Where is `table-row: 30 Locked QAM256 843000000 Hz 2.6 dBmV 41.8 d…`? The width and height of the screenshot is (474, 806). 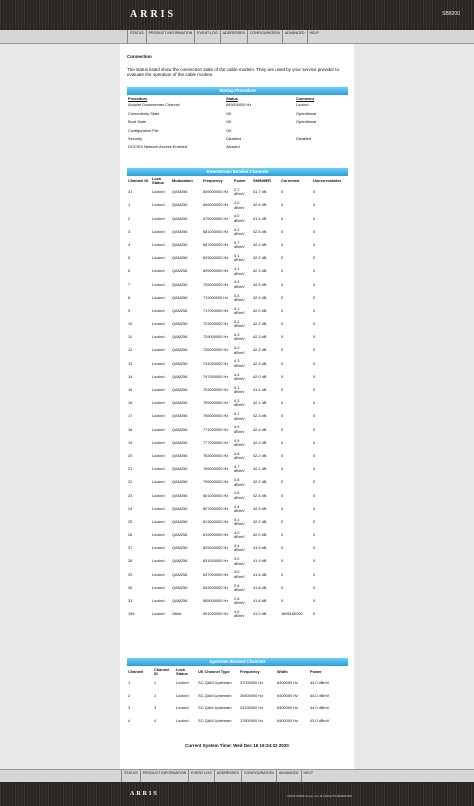
table-row: 30 Locked QAM256 843000000 Hz 2.6 dBmV 41.8 d… is located at coordinates (237, 587).